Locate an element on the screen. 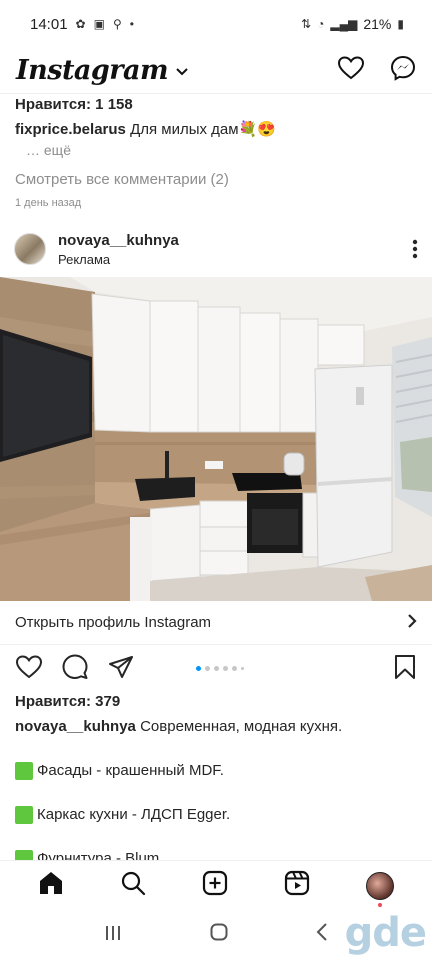 This screenshot has height=960, width=432. more-link: … ещё is located at coordinates (216, 150).